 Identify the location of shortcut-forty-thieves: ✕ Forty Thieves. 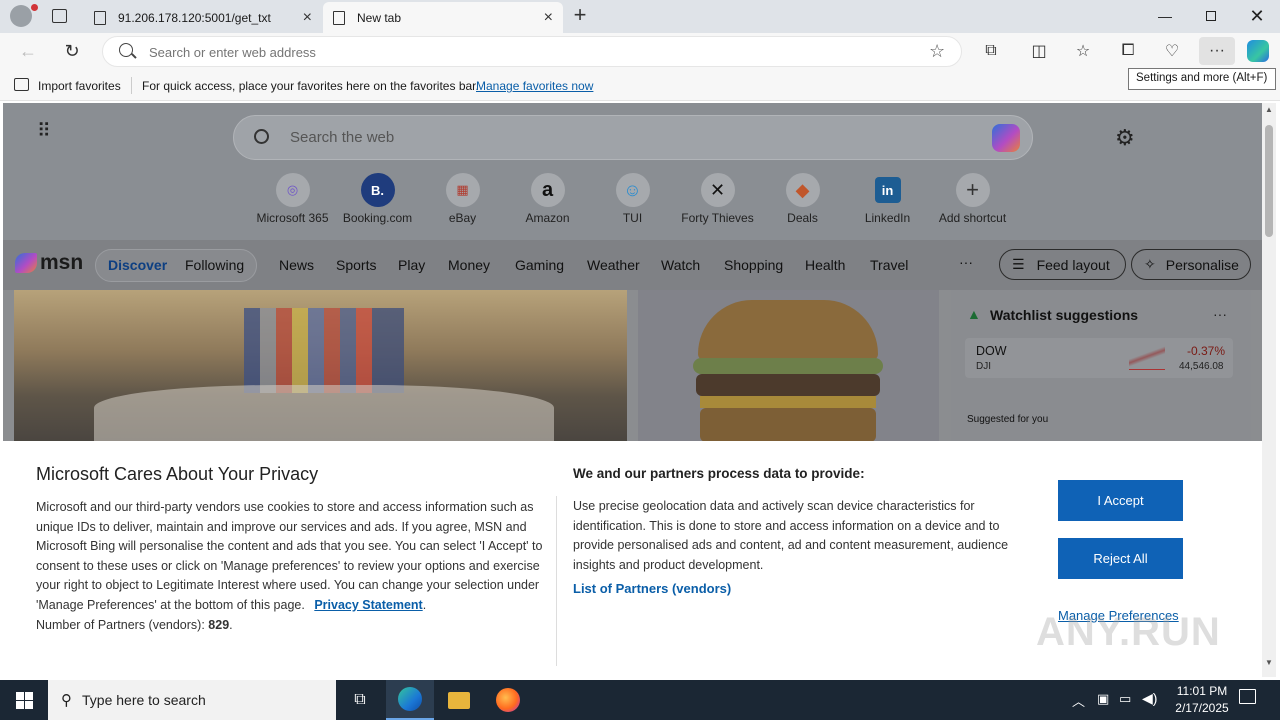
(717, 199).